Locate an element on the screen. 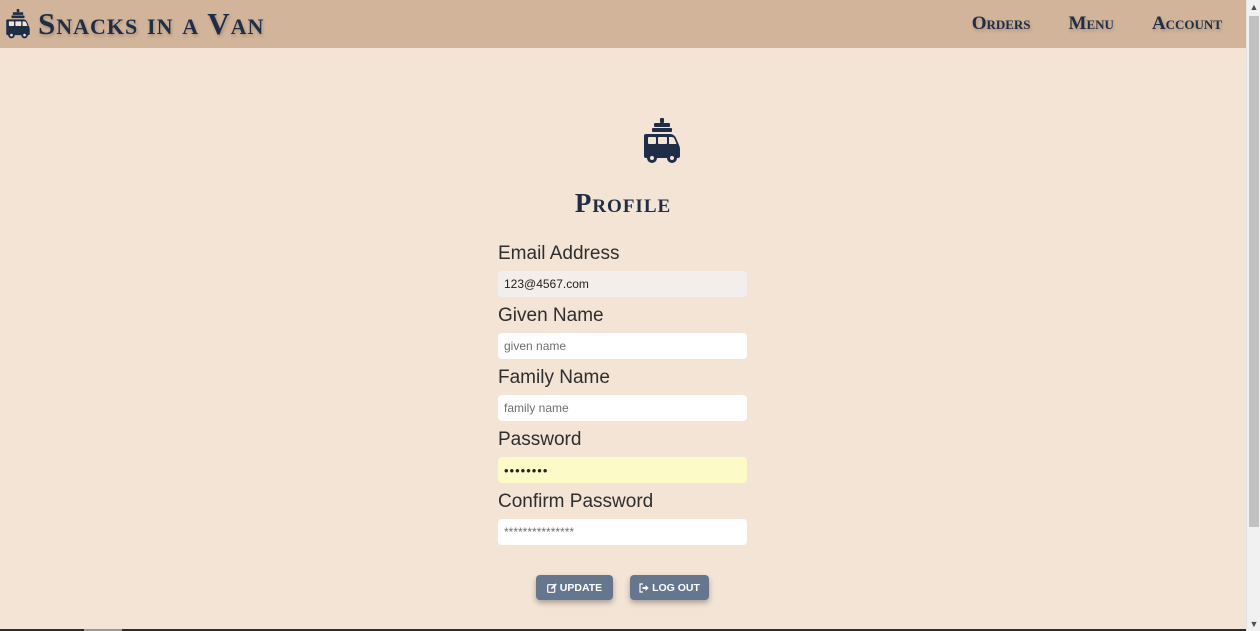 The height and width of the screenshot is (631, 1260). update-button: UPDATE is located at coordinates (574, 587).